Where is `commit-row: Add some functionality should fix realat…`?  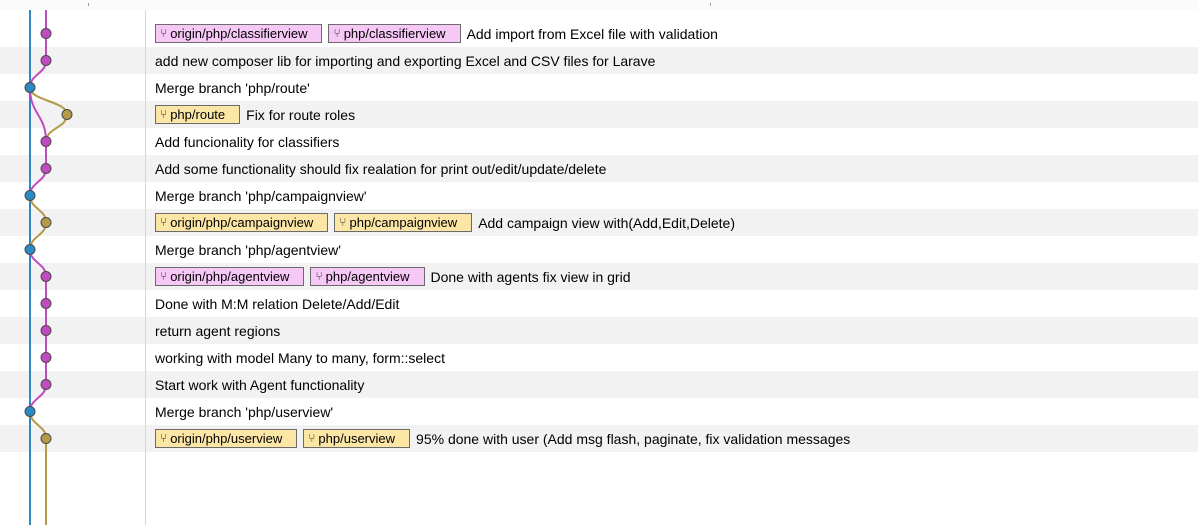
commit-row: Add some functionality should fix realat… is located at coordinates (599, 168).